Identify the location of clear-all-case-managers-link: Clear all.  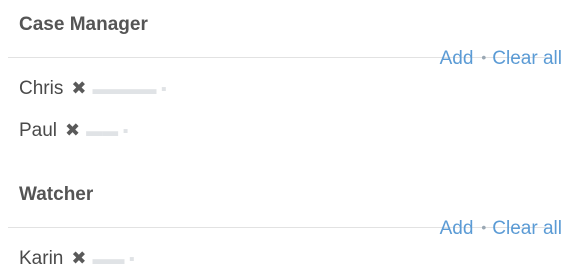
(527, 58).